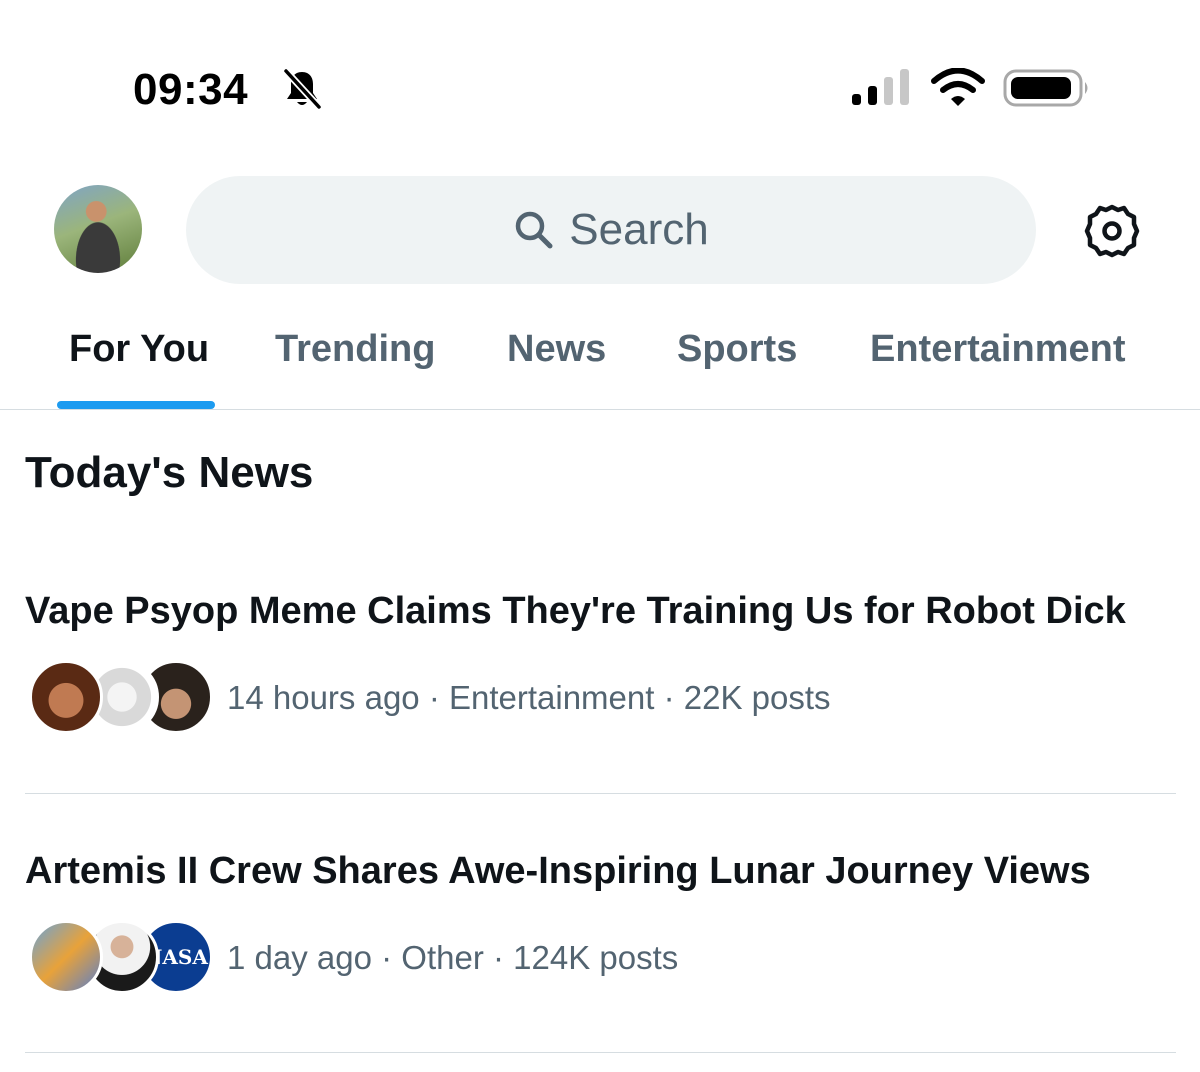 Image resolution: width=1200 pixels, height=1072 pixels. I want to click on profile-avatar, so click(98, 229).